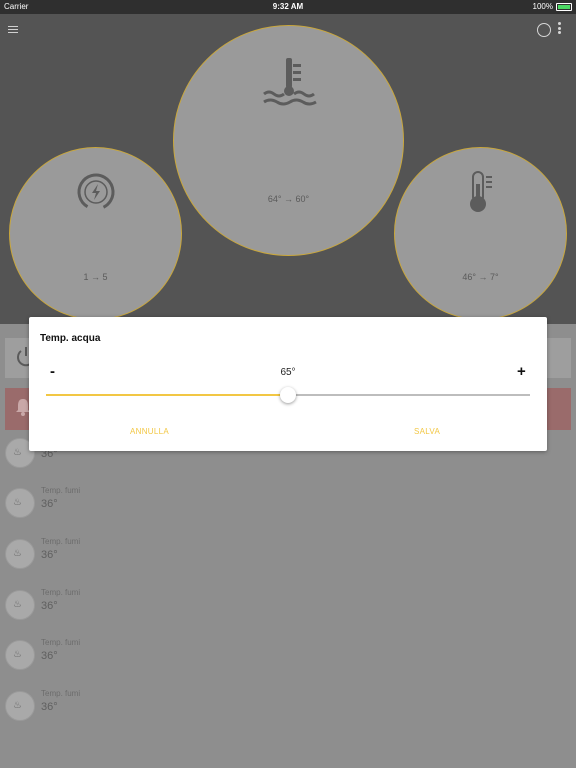 The width and height of the screenshot is (576, 768). What do you see at coordinates (288, 199) in the screenshot?
I see `gauge-range: 64° → 60°` at bounding box center [288, 199].